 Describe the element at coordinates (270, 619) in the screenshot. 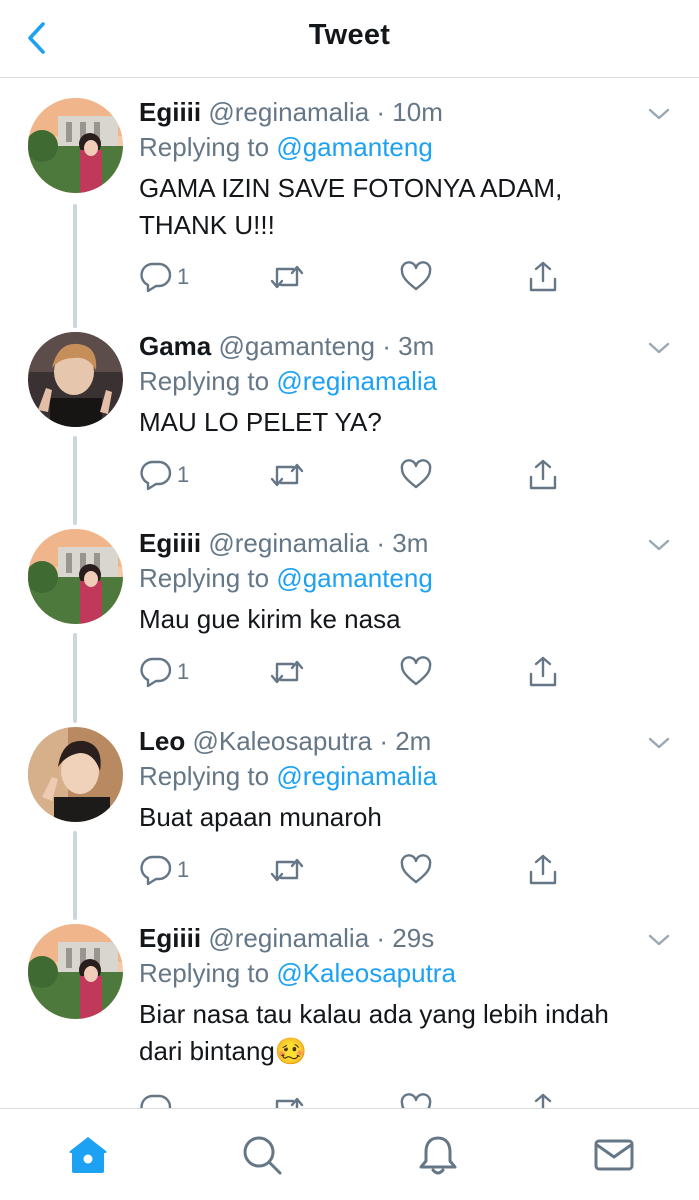

I see `tweet-text: Mau gue kirim ke nasa` at that location.